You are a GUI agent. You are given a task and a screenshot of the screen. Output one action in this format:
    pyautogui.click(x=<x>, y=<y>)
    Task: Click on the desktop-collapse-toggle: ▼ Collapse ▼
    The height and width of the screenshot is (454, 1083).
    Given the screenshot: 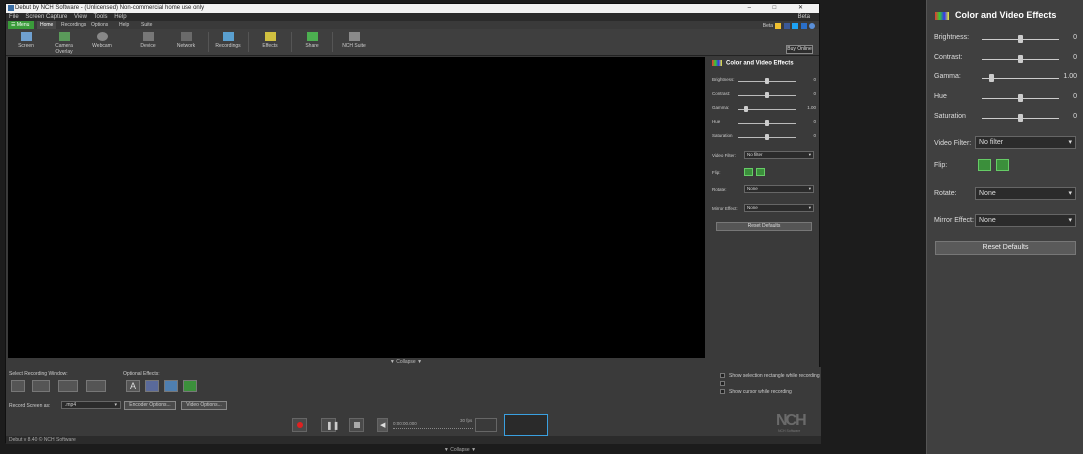 What is the action you would take?
    pyautogui.click(x=460, y=450)
    